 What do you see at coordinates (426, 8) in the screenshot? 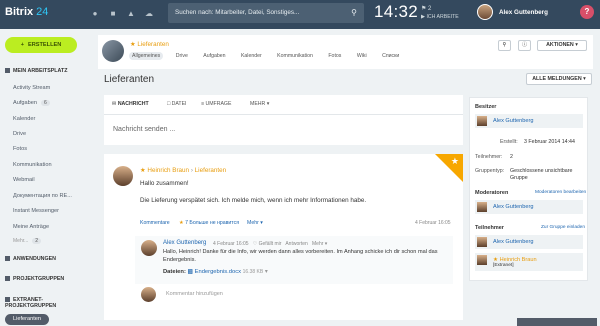
I see `tasks-counter: ⚑ 2` at bounding box center [426, 8].